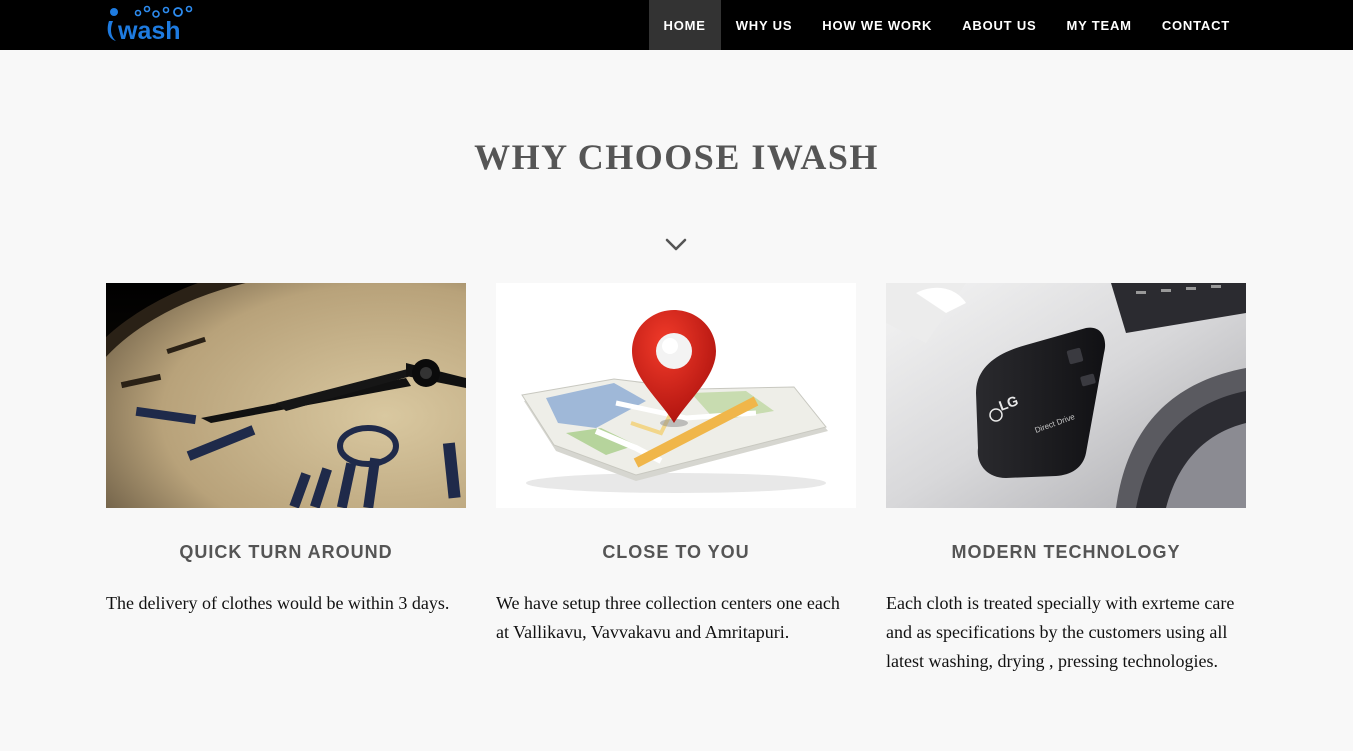 The width and height of the screenshot is (1353, 751). I want to click on clock-image, so click(286, 395).